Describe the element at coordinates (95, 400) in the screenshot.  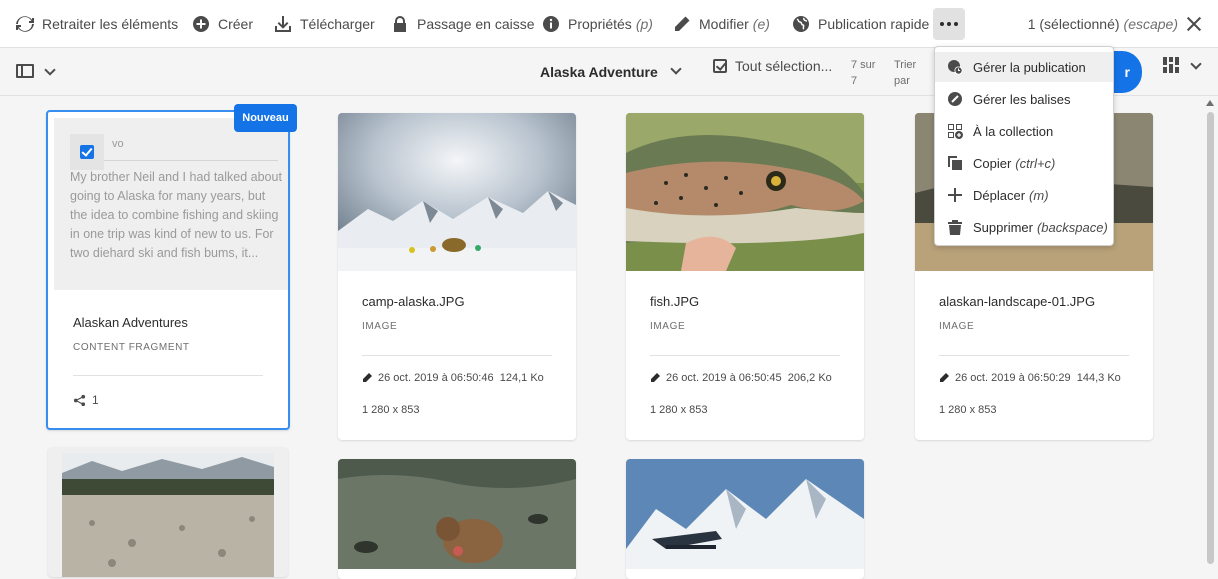
I see `references-value: 1` at that location.